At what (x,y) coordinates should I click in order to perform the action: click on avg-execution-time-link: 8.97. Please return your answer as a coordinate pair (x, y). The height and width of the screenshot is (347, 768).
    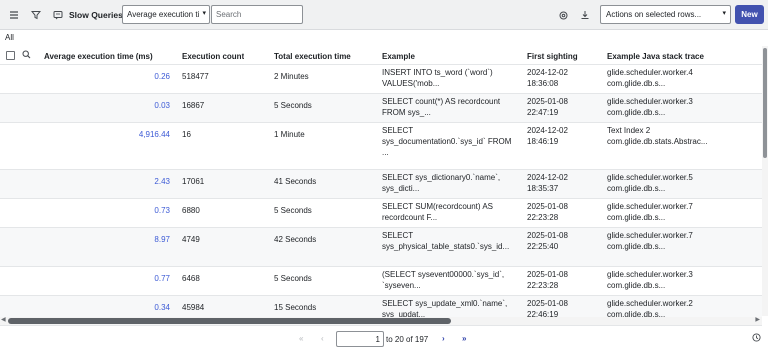
    Looking at the image, I should click on (107, 239).